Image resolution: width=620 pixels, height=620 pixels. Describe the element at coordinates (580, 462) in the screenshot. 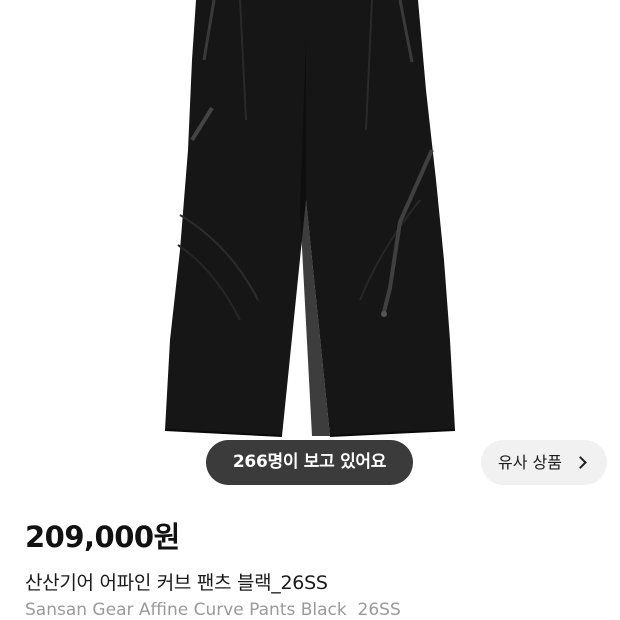

I see `chevron-right-icon` at that location.